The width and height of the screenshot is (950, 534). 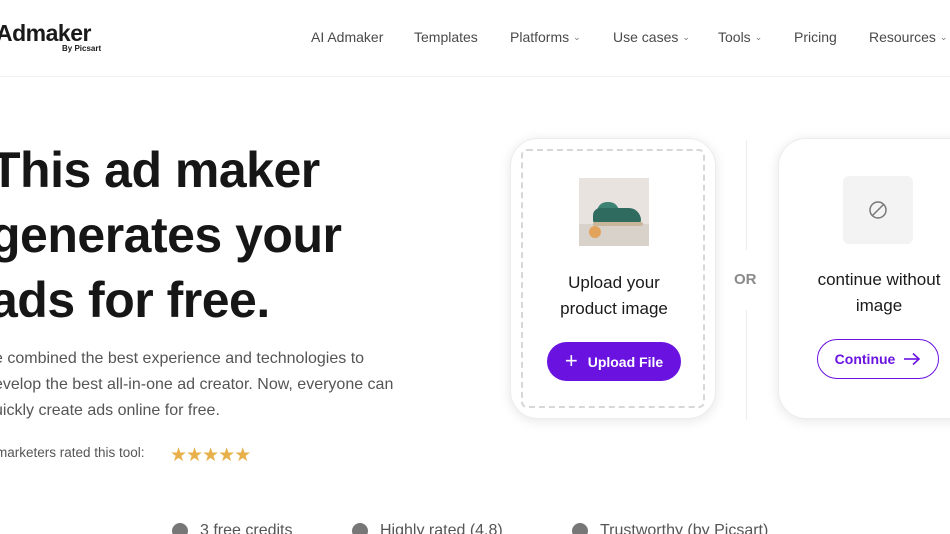 I want to click on upload-prompt-line: Upload your, so click(x=614, y=282).